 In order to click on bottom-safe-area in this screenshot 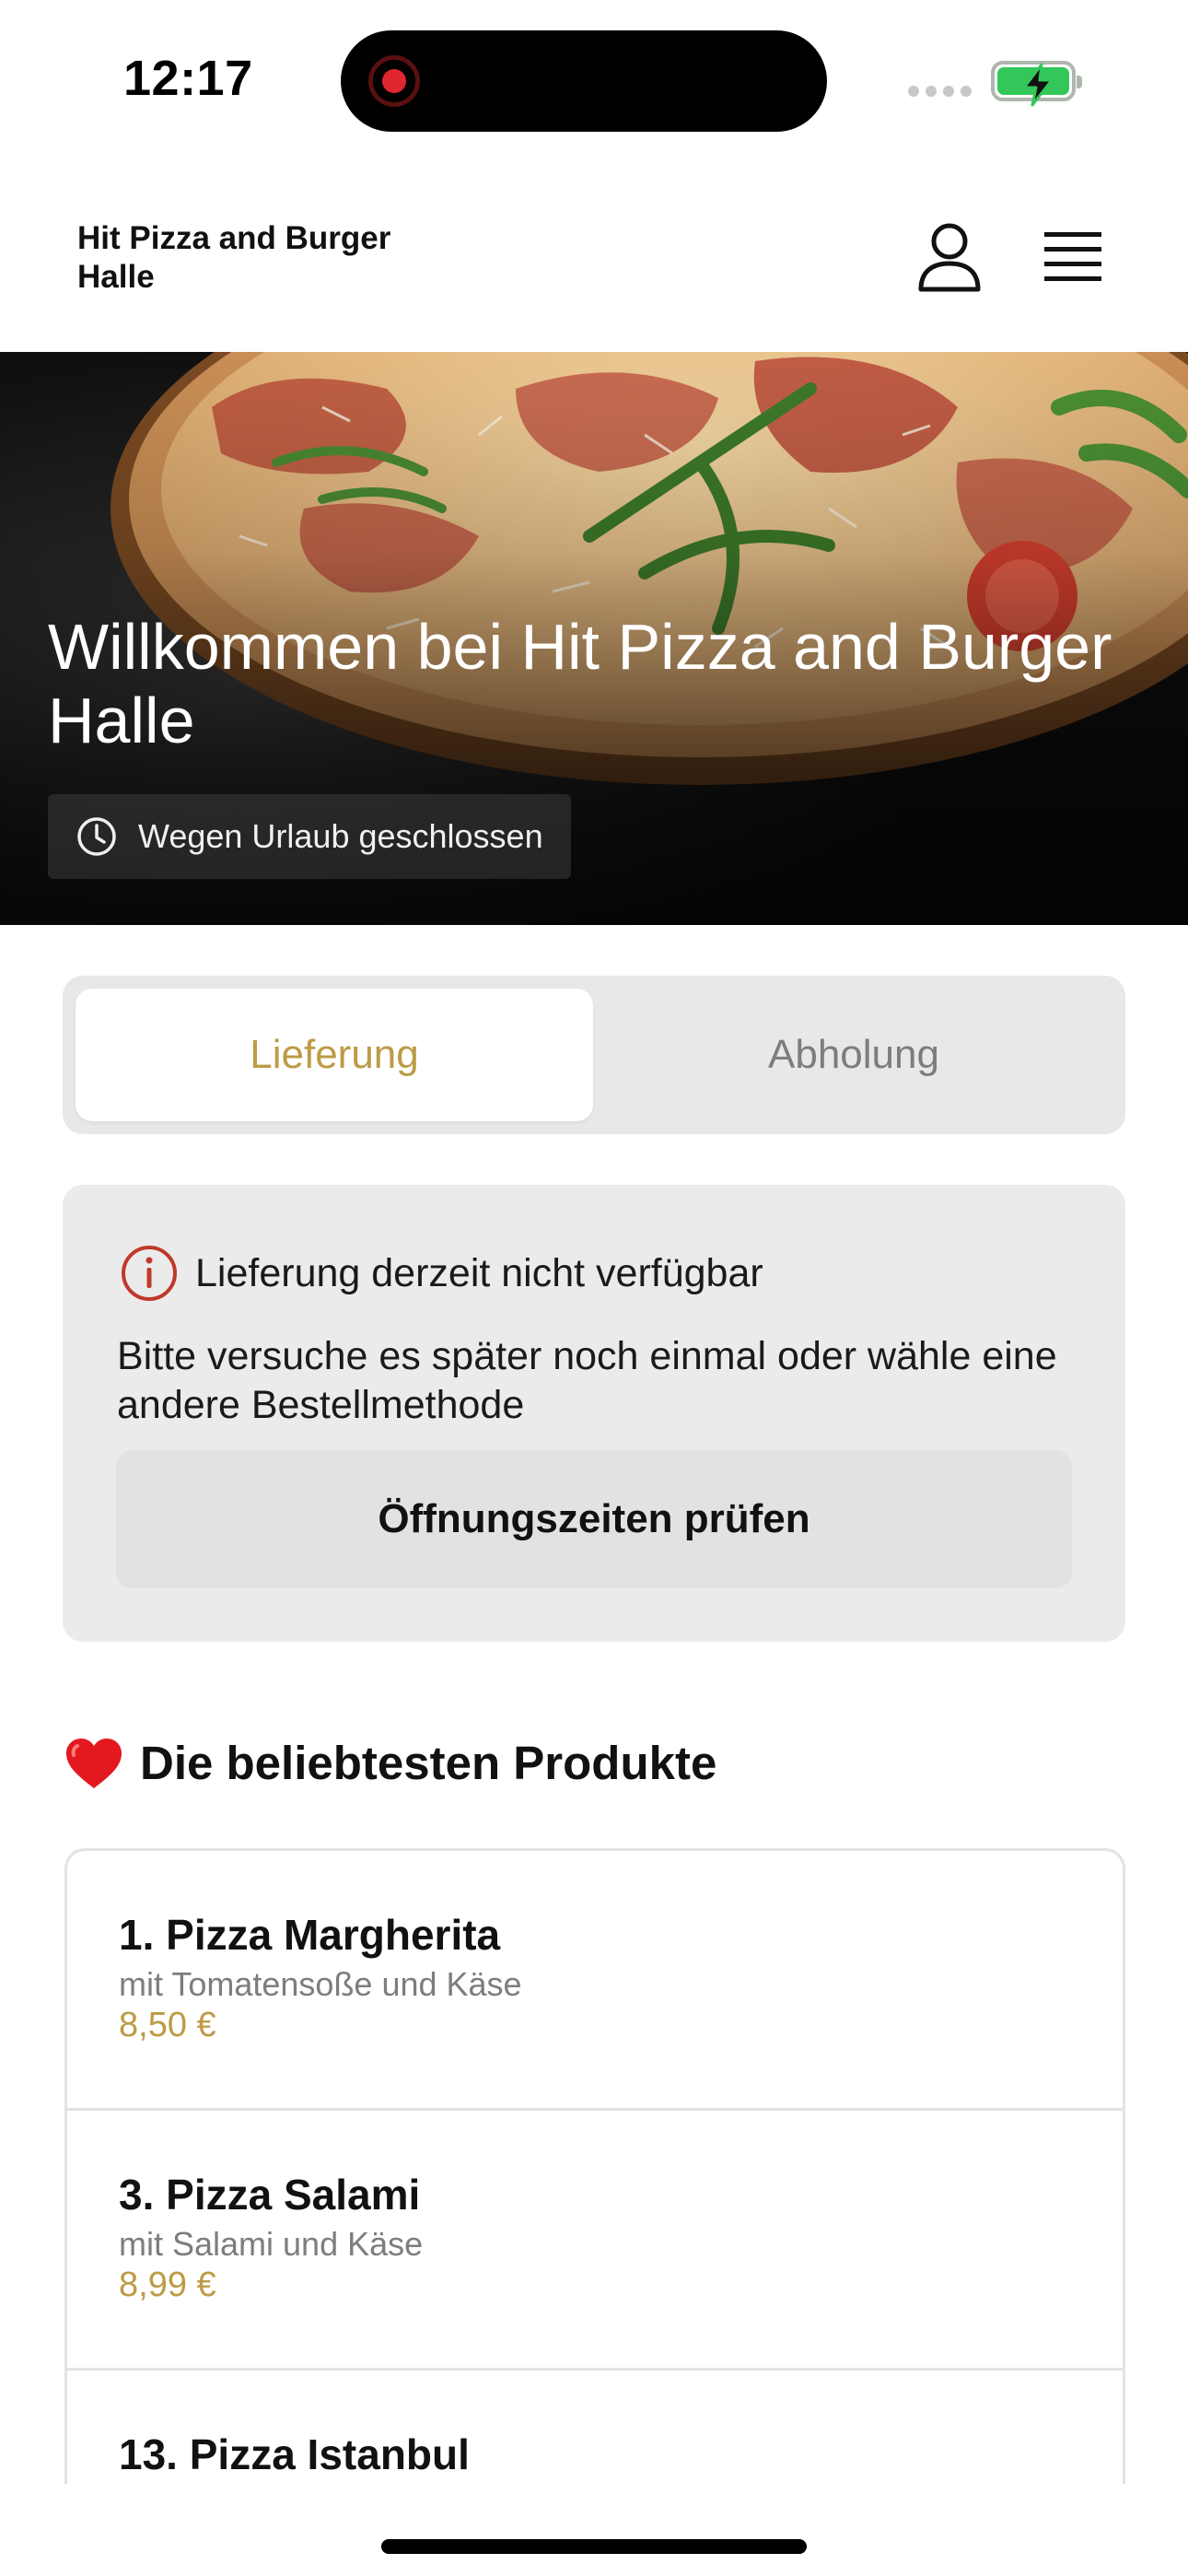, I will do `click(594, 2530)`.